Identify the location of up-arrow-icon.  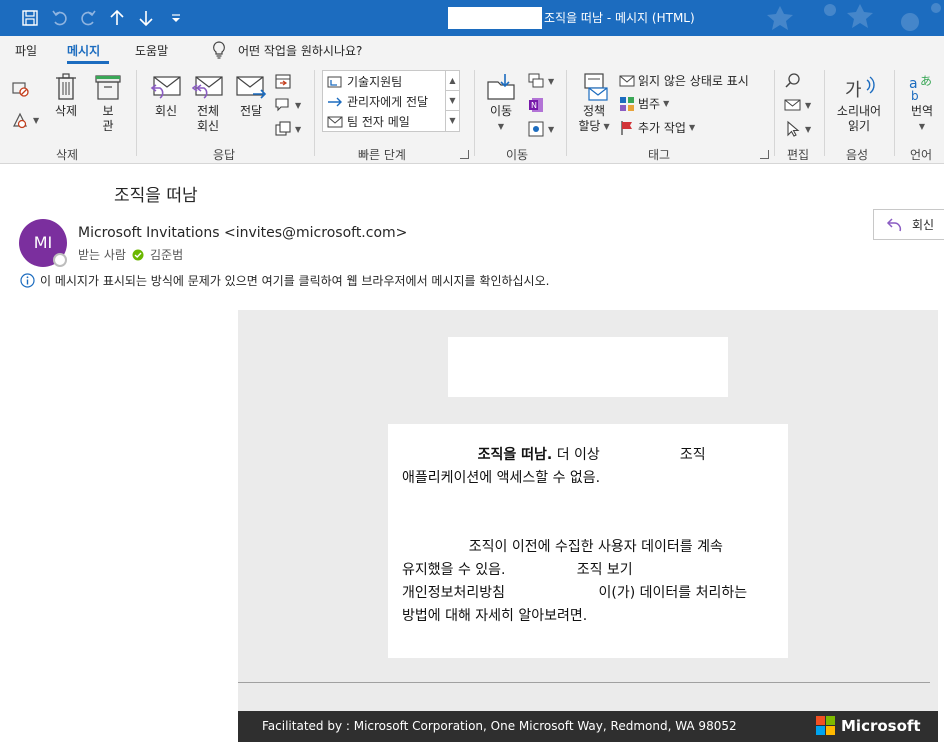
(117, 18).